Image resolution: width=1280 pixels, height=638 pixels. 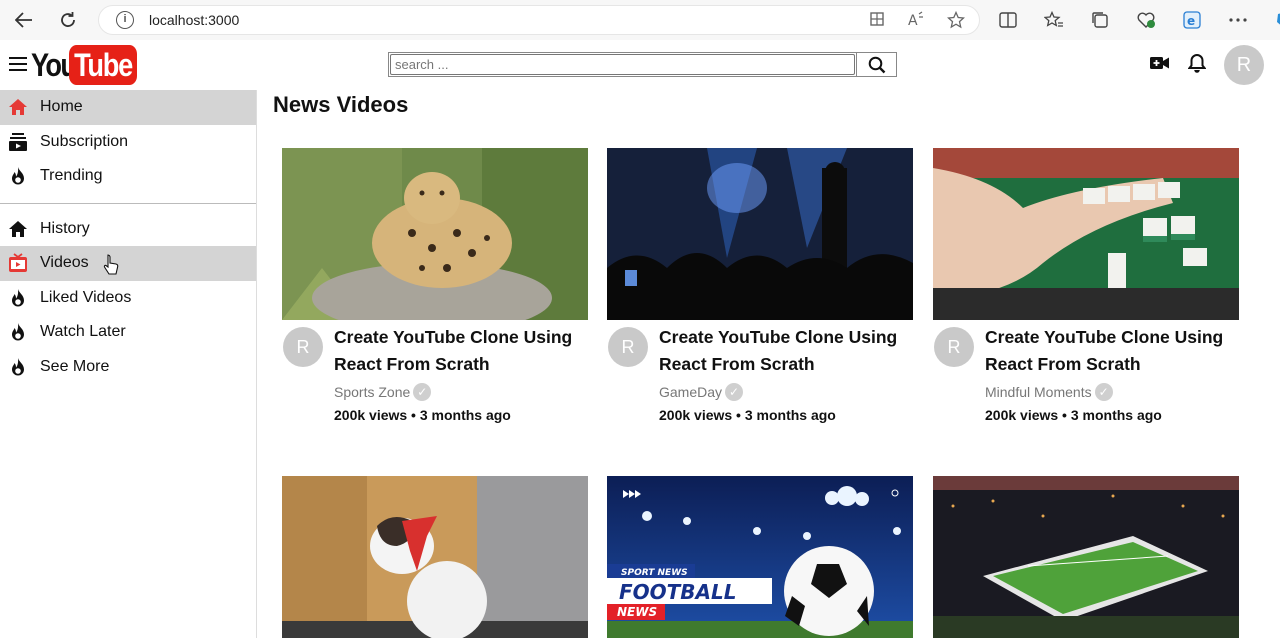 I want to click on video-thumbnail-concert, so click(x=760, y=234).